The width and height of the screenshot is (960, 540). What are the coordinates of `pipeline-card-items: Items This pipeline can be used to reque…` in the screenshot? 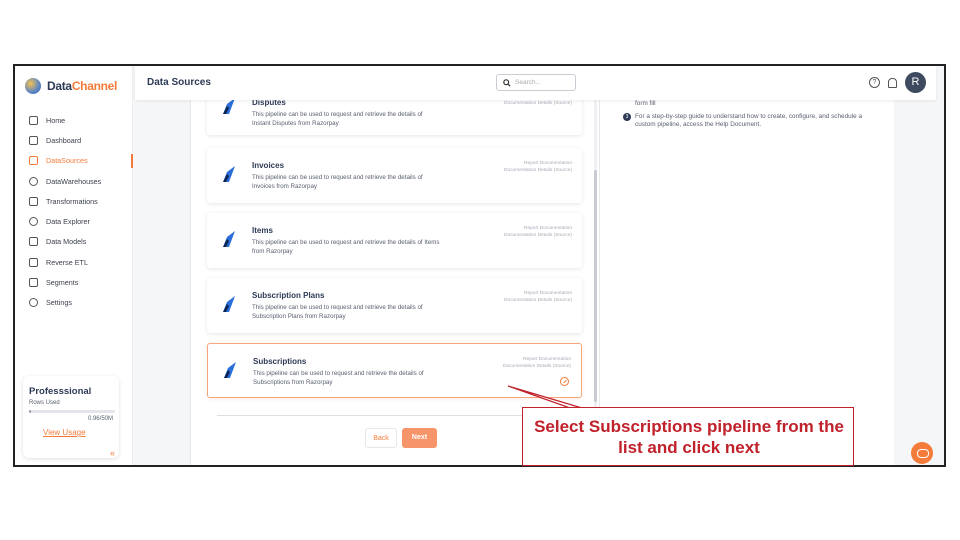 It's located at (394, 240).